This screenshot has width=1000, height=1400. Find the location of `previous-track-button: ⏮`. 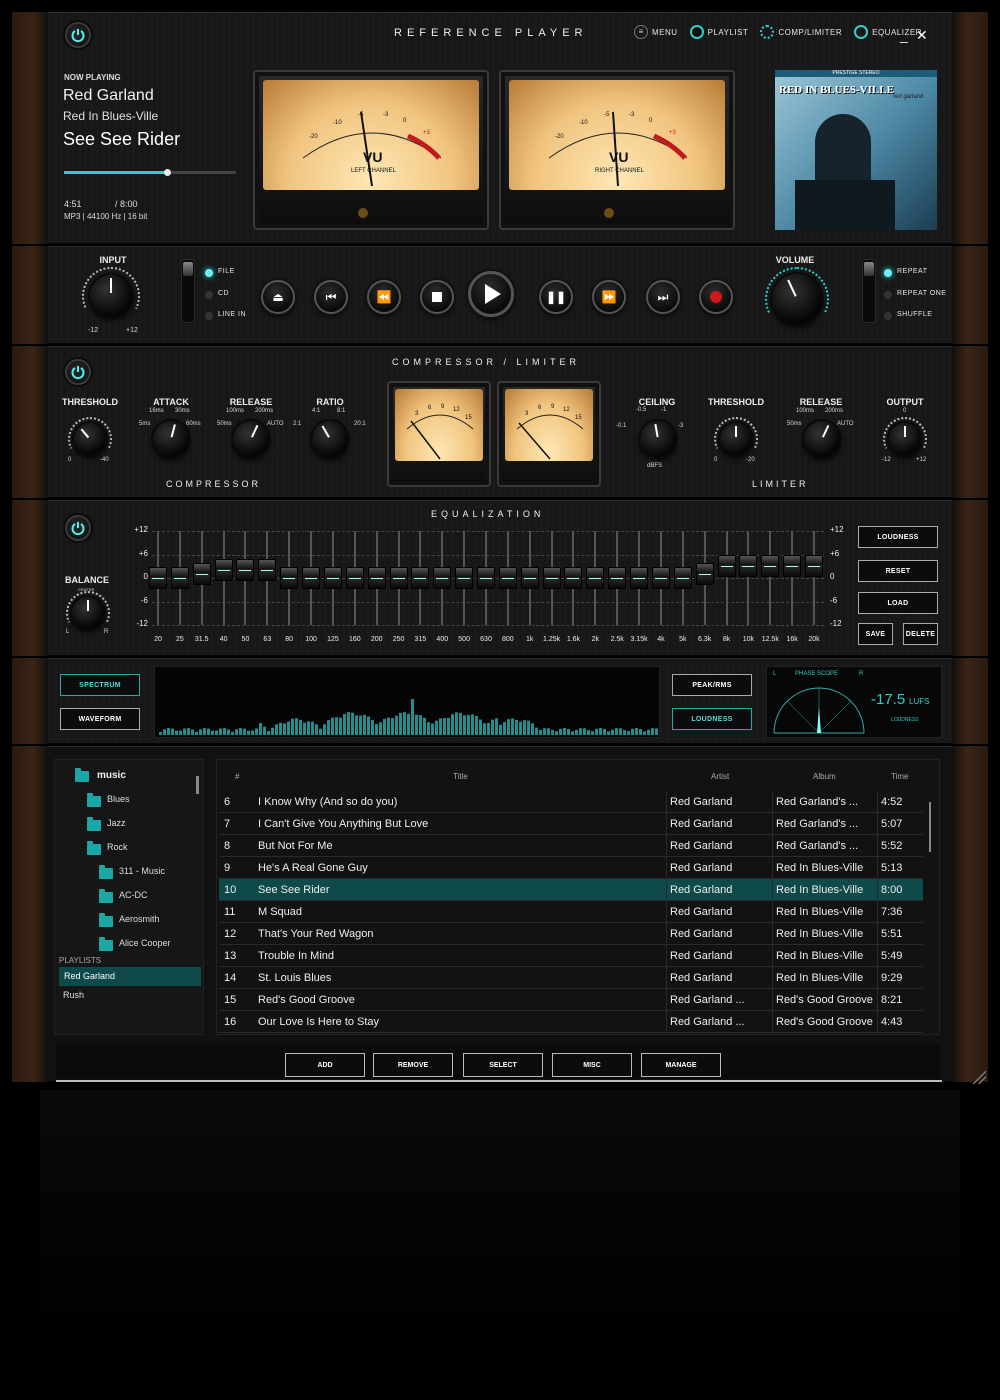

previous-track-button: ⏮ is located at coordinates (331, 297).